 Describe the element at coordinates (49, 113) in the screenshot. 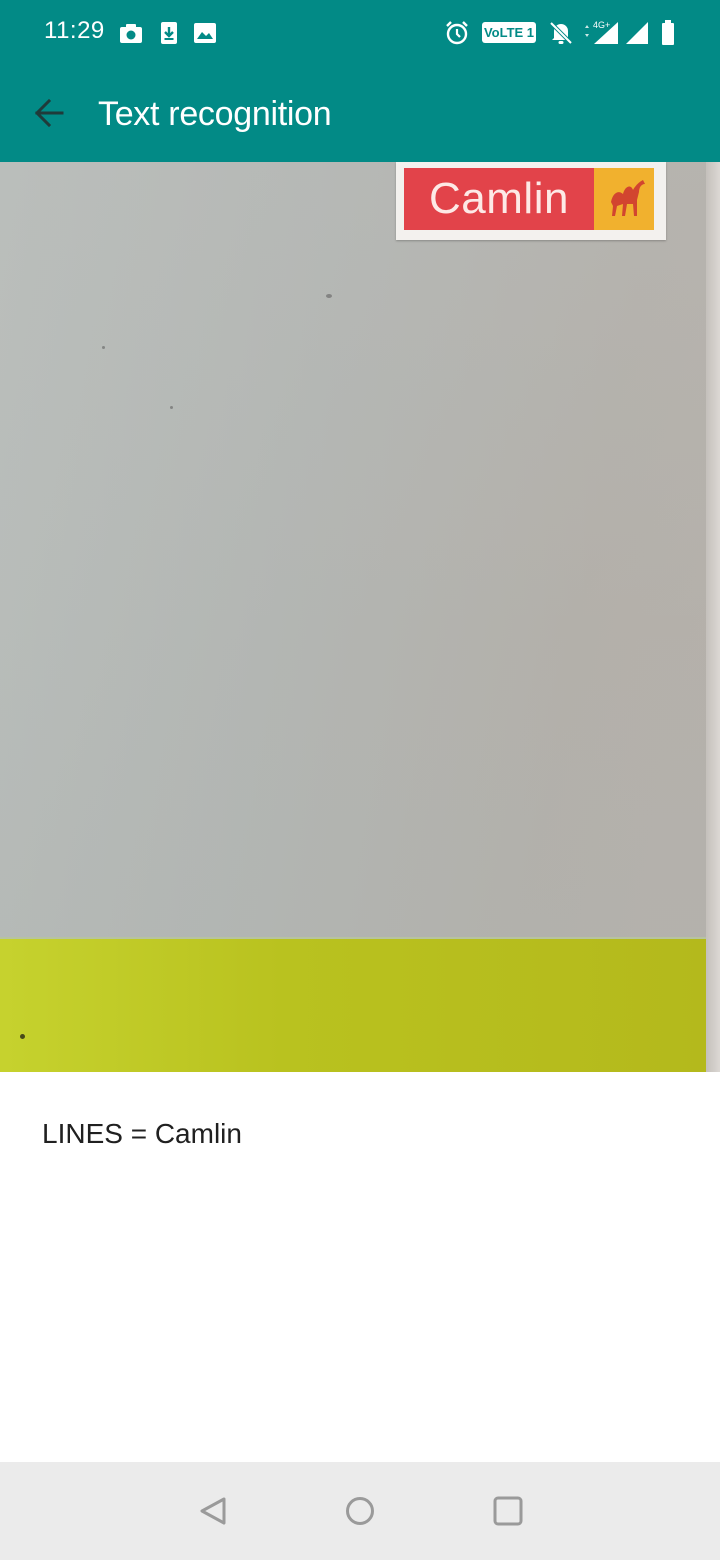

I see `arrow-back-icon` at that location.